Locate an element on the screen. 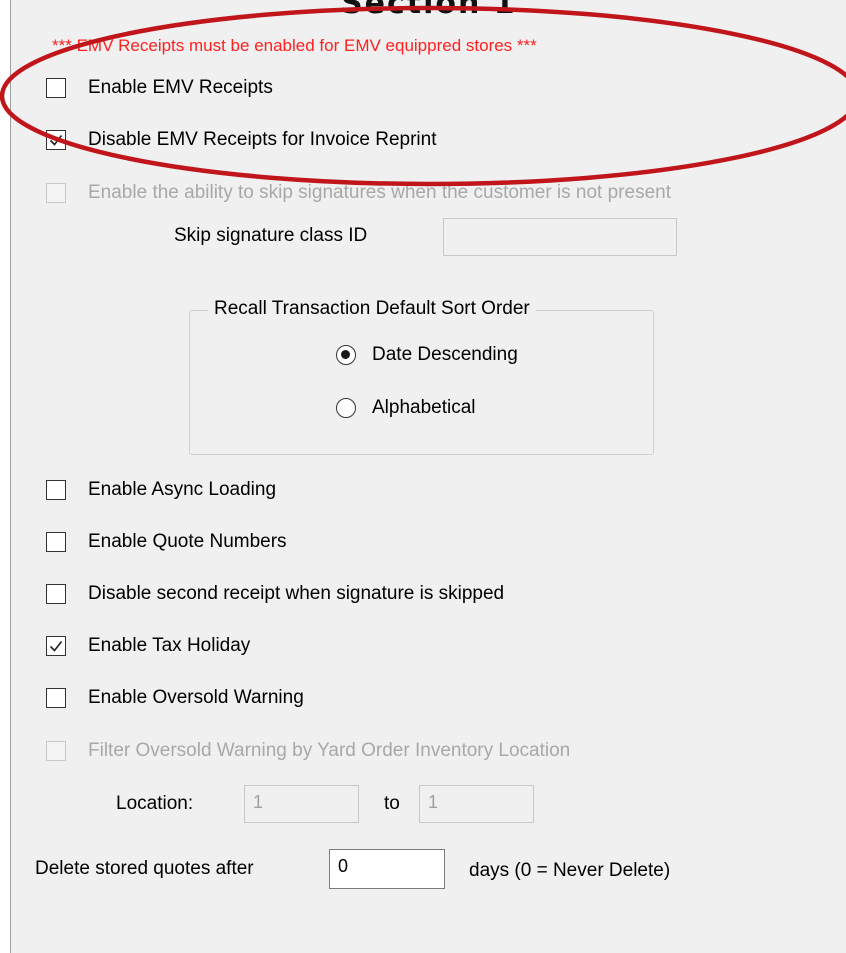 The width and height of the screenshot is (846, 953). radio-selected-dot is located at coordinates (345, 354).